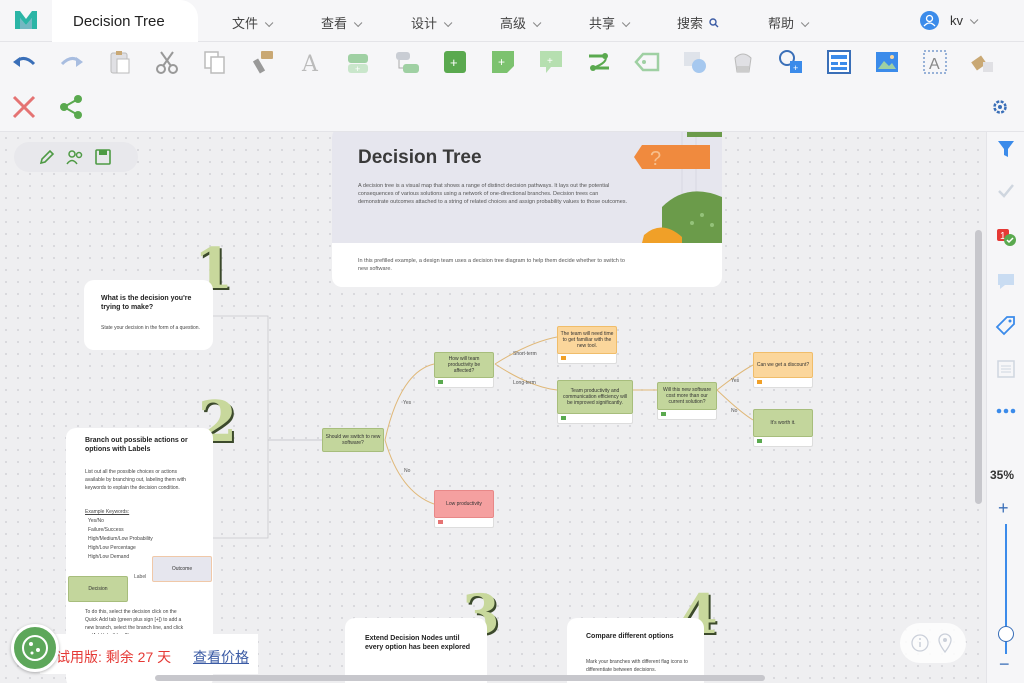 The width and height of the screenshot is (1024, 683). What do you see at coordinates (789, 22) in the screenshot?
I see `menu-help: 帮助` at bounding box center [789, 22].